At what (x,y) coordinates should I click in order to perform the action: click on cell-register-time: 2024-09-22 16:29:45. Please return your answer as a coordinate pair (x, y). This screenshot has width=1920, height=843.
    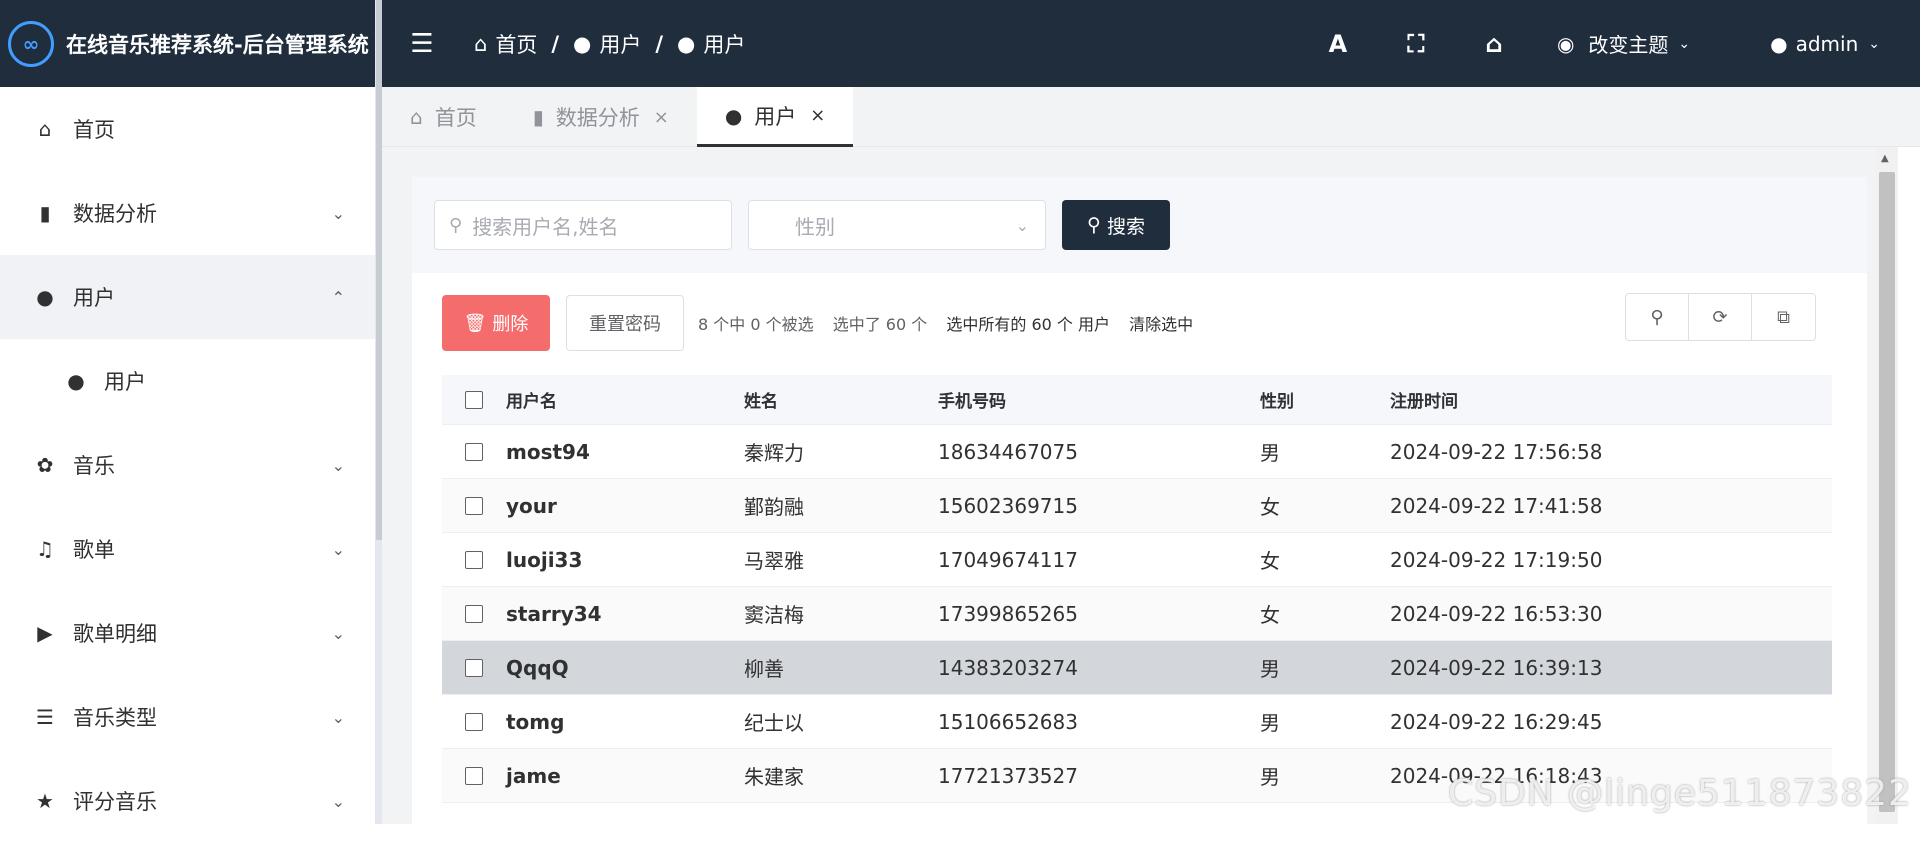
    Looking at the image, I should click on (1540, 722).